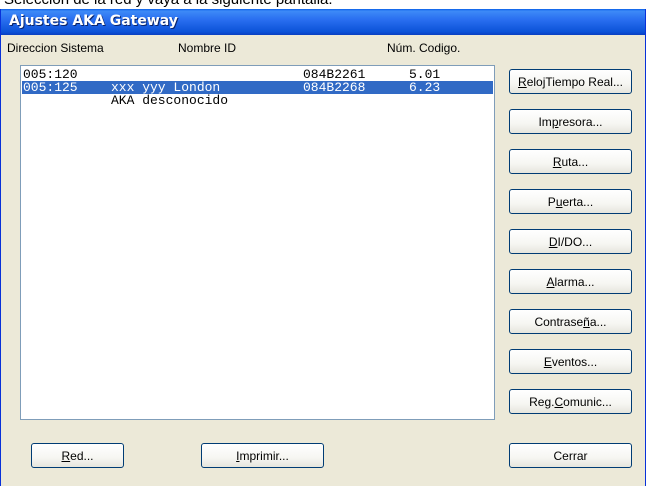  What do you see at coordinates (55, 48) in the screenshot?
I see `column-header-system-address: Direccion Sistema` at bounding box center [55, 48].